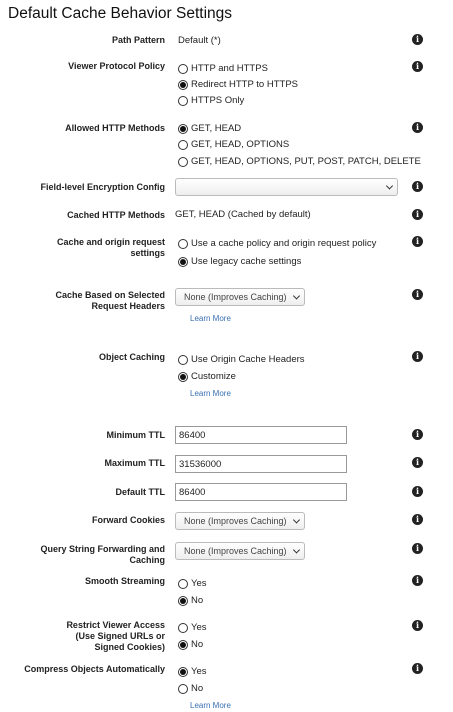 Image resolution: width=453 pixels, height=712 pixels. Describe the element at coordinates (110, 300) in the screenshot. I see `cache-based-on-headers-label: Cache Based on Selected Request Headers` at that location.